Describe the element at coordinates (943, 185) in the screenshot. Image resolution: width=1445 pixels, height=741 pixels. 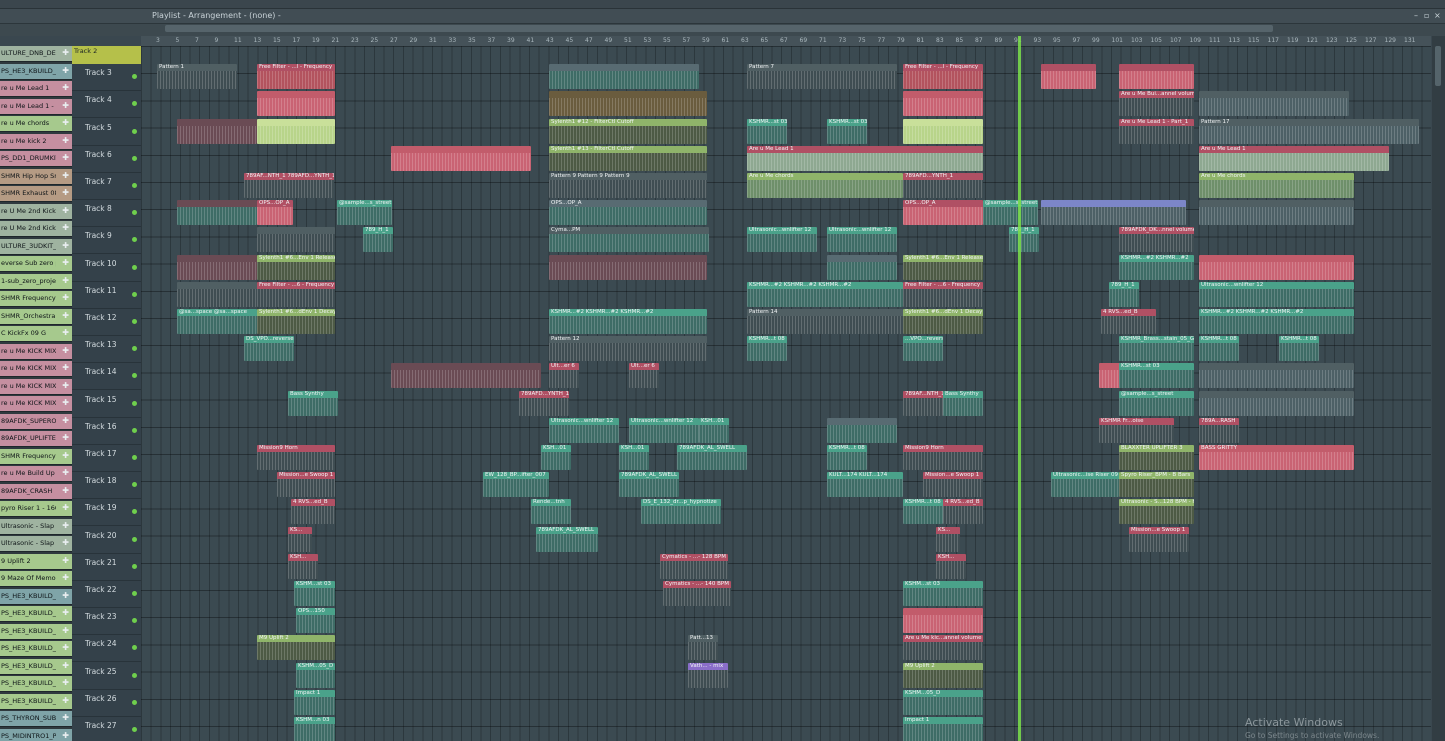
I see `playlist-clip: 789AFD...YNTH_1` at that location.